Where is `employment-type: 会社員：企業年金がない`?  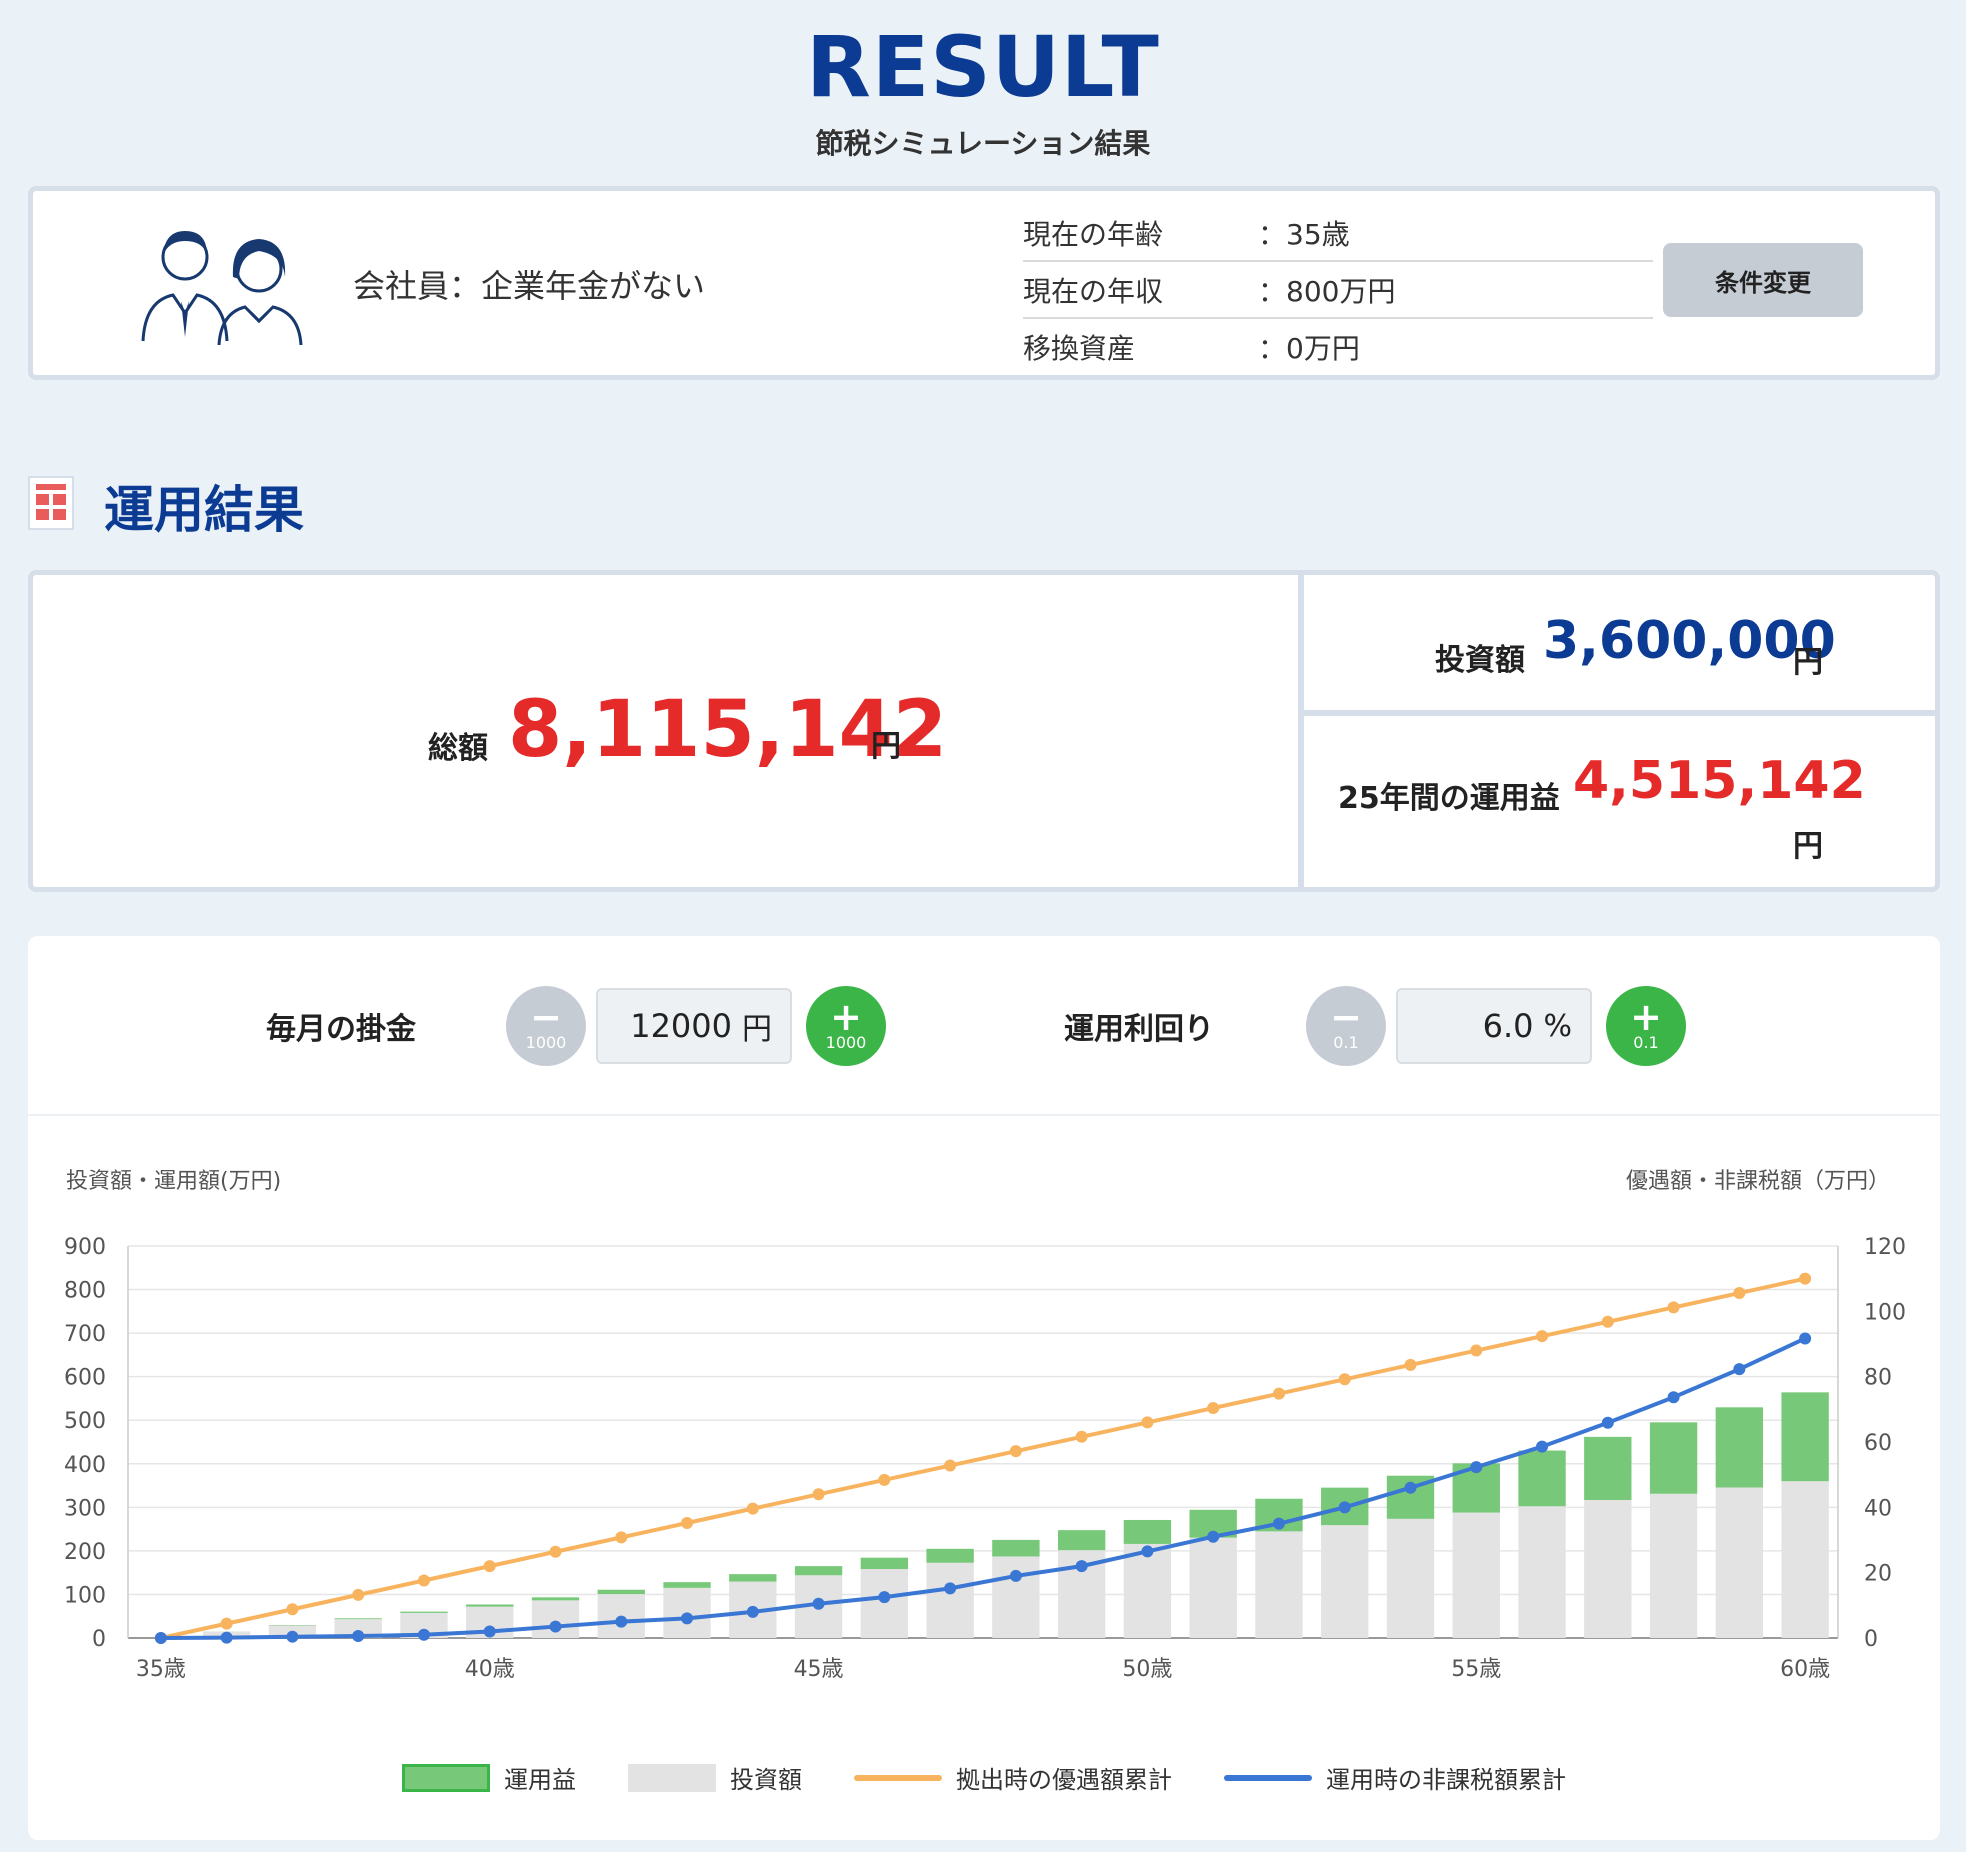
employment-type: 会社員：企業年金がない is located at coordinates (529, 286).